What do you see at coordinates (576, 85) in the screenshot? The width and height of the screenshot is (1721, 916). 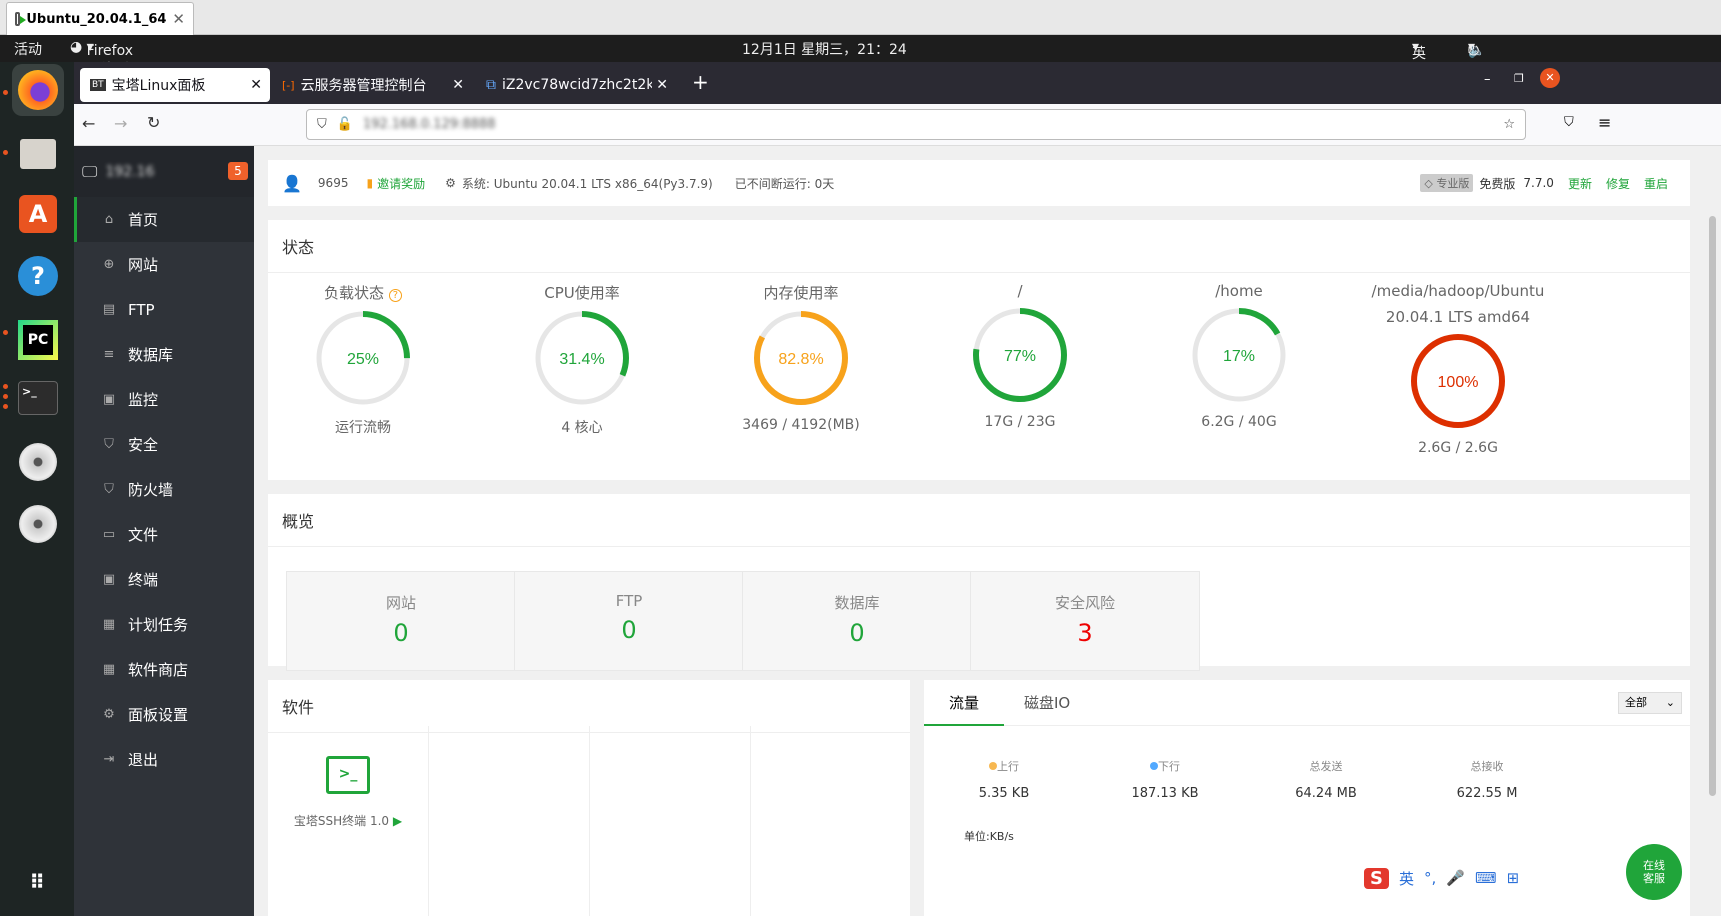 I see `tab-ssh: ⧉ iZ2vc78wcid7zhc2t2k6tu✕` at bounding box center [576, 85].